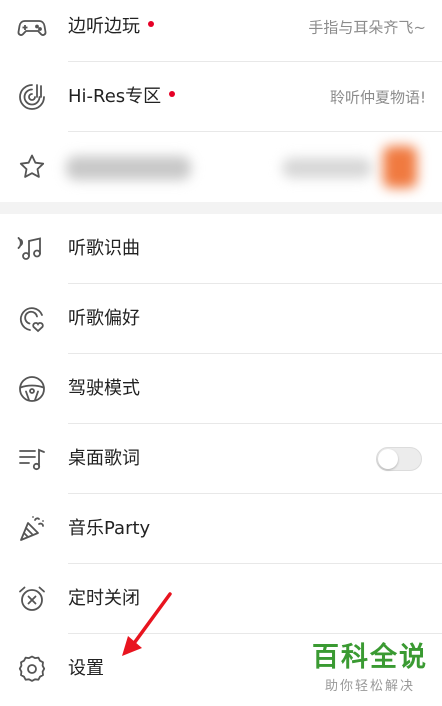  I want to click on menu-item-listening-preference: 听歌偏好, so click(221, 319).